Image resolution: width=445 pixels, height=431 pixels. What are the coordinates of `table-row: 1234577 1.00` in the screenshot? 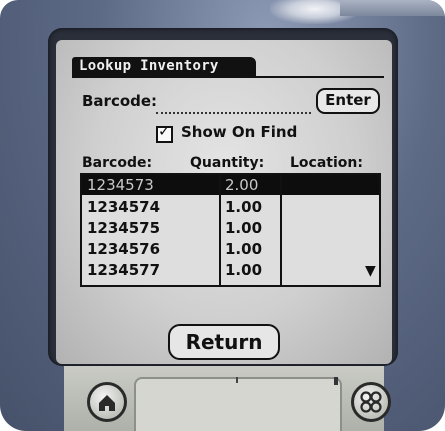 It's located at (230, 270).